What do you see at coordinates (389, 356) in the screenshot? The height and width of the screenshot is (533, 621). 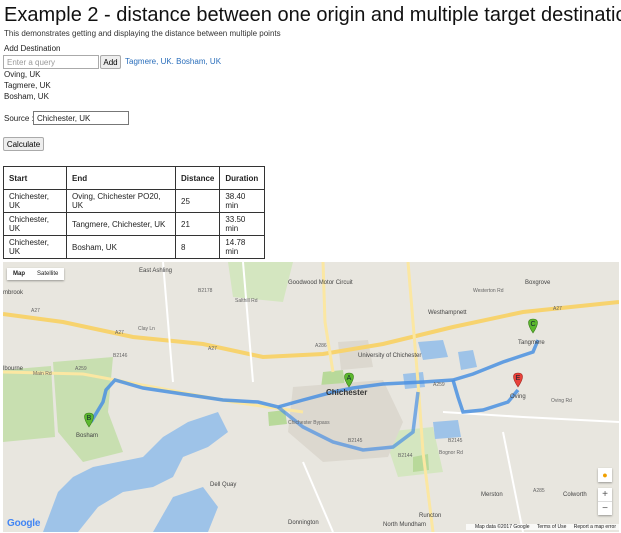 I see `place-label: University of Chichester` at bounding box center [389, 356].